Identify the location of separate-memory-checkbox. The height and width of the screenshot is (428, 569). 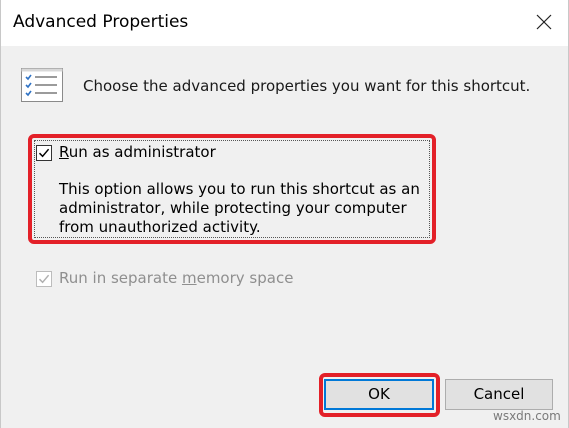
(44, 279).